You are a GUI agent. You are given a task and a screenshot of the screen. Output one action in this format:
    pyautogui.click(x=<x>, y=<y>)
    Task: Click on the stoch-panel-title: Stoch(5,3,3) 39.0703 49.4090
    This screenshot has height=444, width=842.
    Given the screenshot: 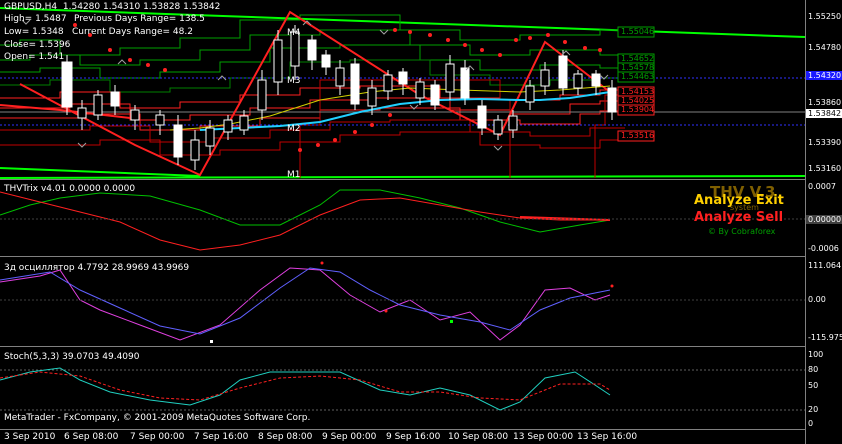 What is the action you would take?
    pyautogui.click(x=72, y=357)
    